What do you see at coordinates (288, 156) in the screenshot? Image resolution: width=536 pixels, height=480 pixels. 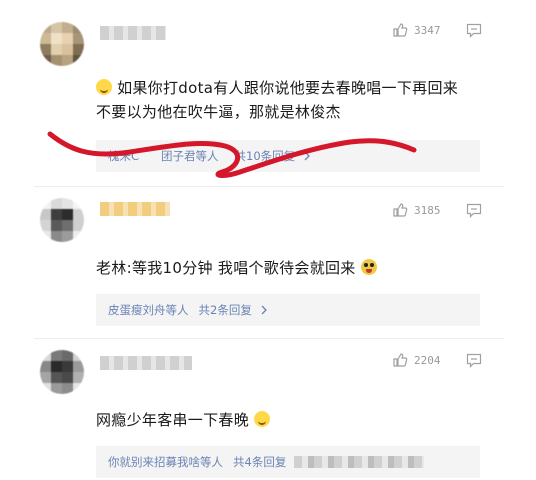 I see `reply-summary: 槐米C 团子君等人 共10条回复` at bounding box center [288, 156].